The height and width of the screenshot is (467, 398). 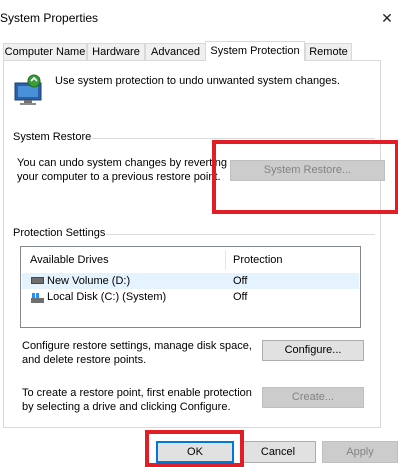 What do you see at coordinates (116, 51) in the screenshot?
I see `tab-hardware: Hardware` at bounding box center [116, 51].